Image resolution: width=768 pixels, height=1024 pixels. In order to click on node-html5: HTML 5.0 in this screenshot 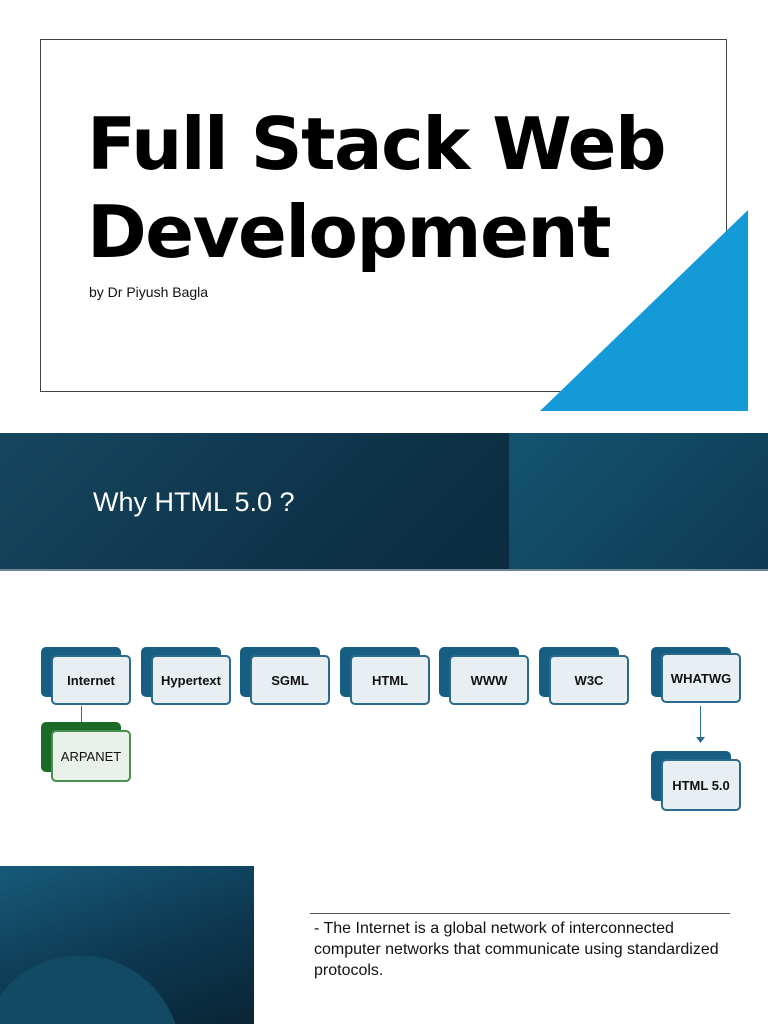, I will do `click(696, 781)`.